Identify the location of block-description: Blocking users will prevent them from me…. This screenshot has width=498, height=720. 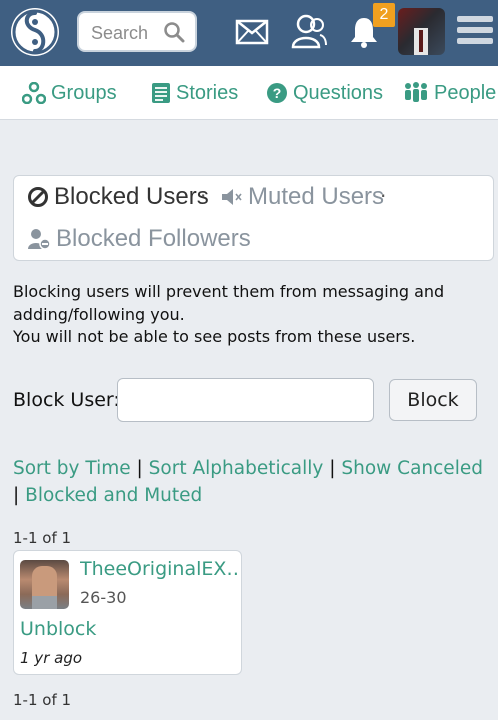
(250, 315).